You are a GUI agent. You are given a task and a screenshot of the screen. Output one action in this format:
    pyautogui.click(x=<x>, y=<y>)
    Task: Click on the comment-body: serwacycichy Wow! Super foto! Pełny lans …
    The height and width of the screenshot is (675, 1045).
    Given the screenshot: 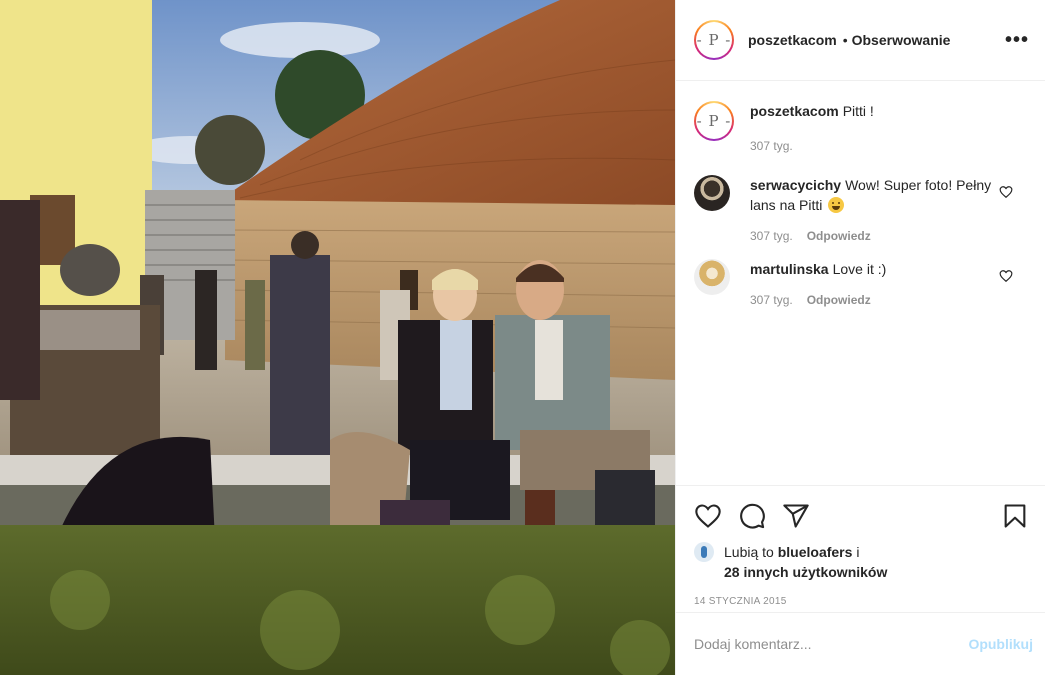 What is the action you would take?
    pyautogui.click(x=889, y=209)
    